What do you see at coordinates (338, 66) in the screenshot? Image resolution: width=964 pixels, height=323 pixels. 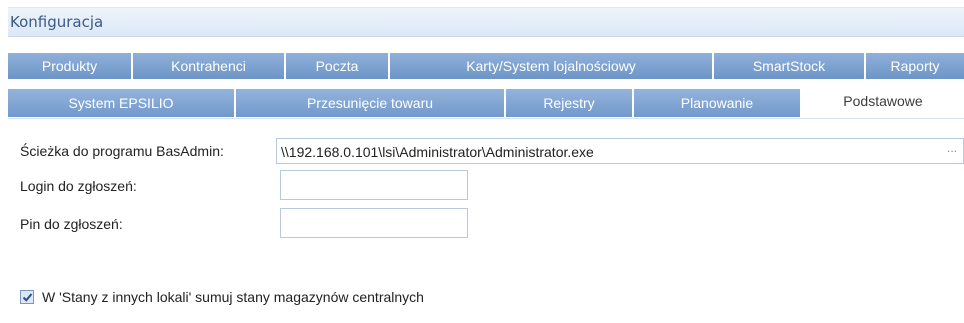 I see `tab-poczta: Poczta` at bounding box center [338, 66].